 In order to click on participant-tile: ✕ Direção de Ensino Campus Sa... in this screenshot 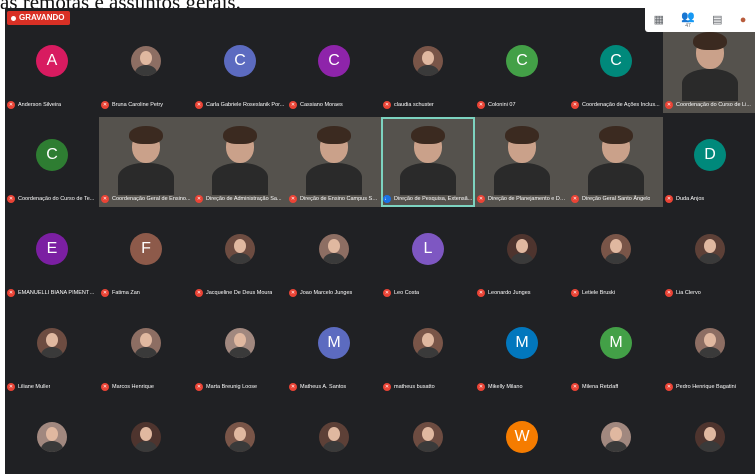, I will do `click(334, 162)`.